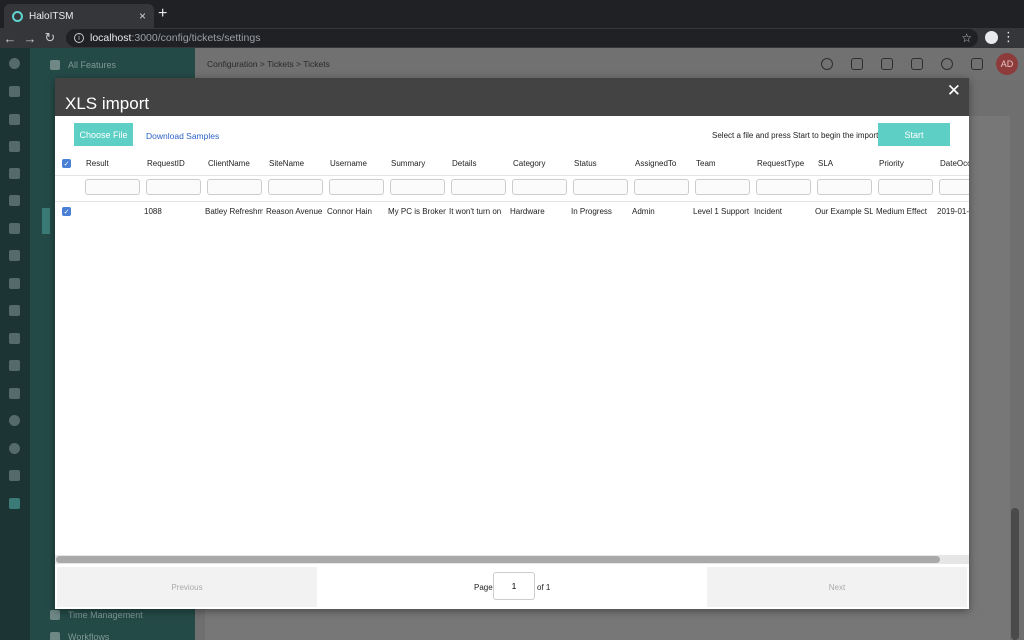 The width and height of the screenshot is (1024, 640). Describe the element at coordinates (966, 38) in the screenshot. I see `bookmark-star-icon: ☆` at that location.